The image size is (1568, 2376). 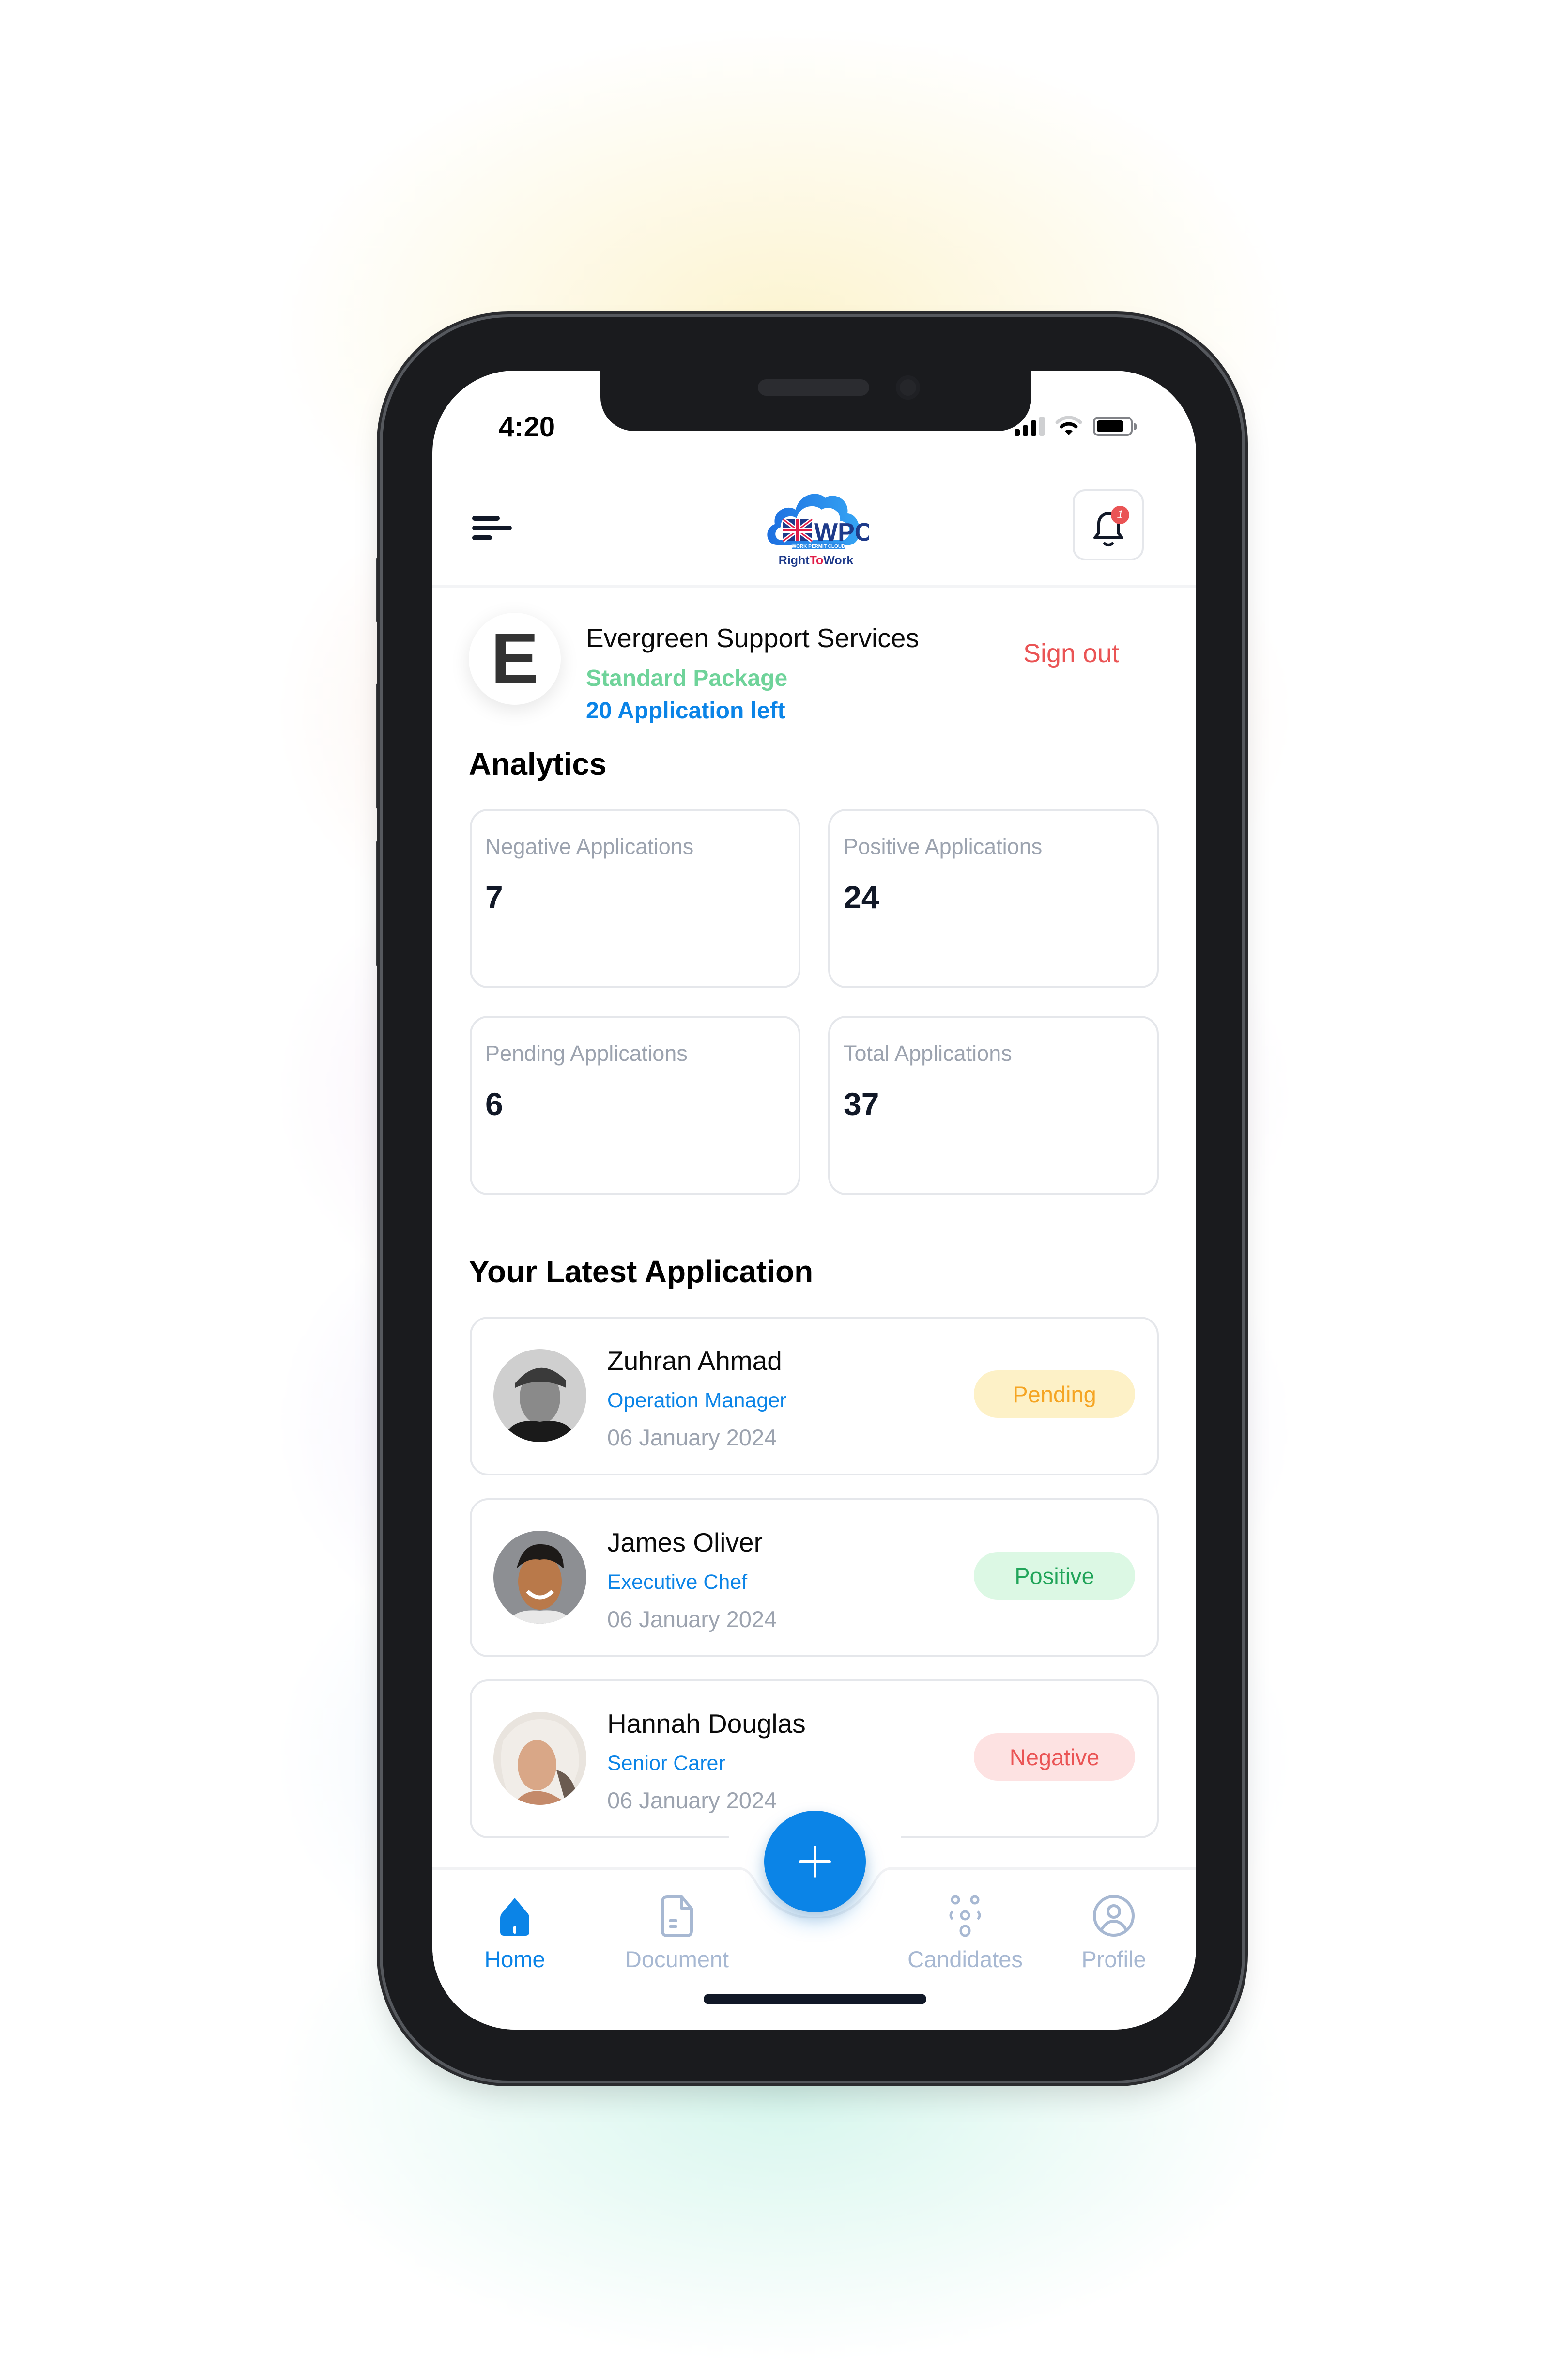 What do you see at coordinates (1113, 1959) in the screenshot?
I see `nav-label: Profile` at bounding box center [1113, 1959].